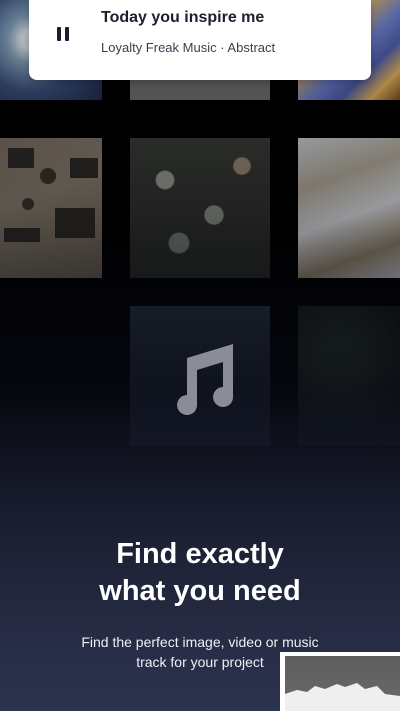  Describe the element at coordinates (200, 573) in the screenshot. I see `hero-headline: Find exactly what you need` at that location.